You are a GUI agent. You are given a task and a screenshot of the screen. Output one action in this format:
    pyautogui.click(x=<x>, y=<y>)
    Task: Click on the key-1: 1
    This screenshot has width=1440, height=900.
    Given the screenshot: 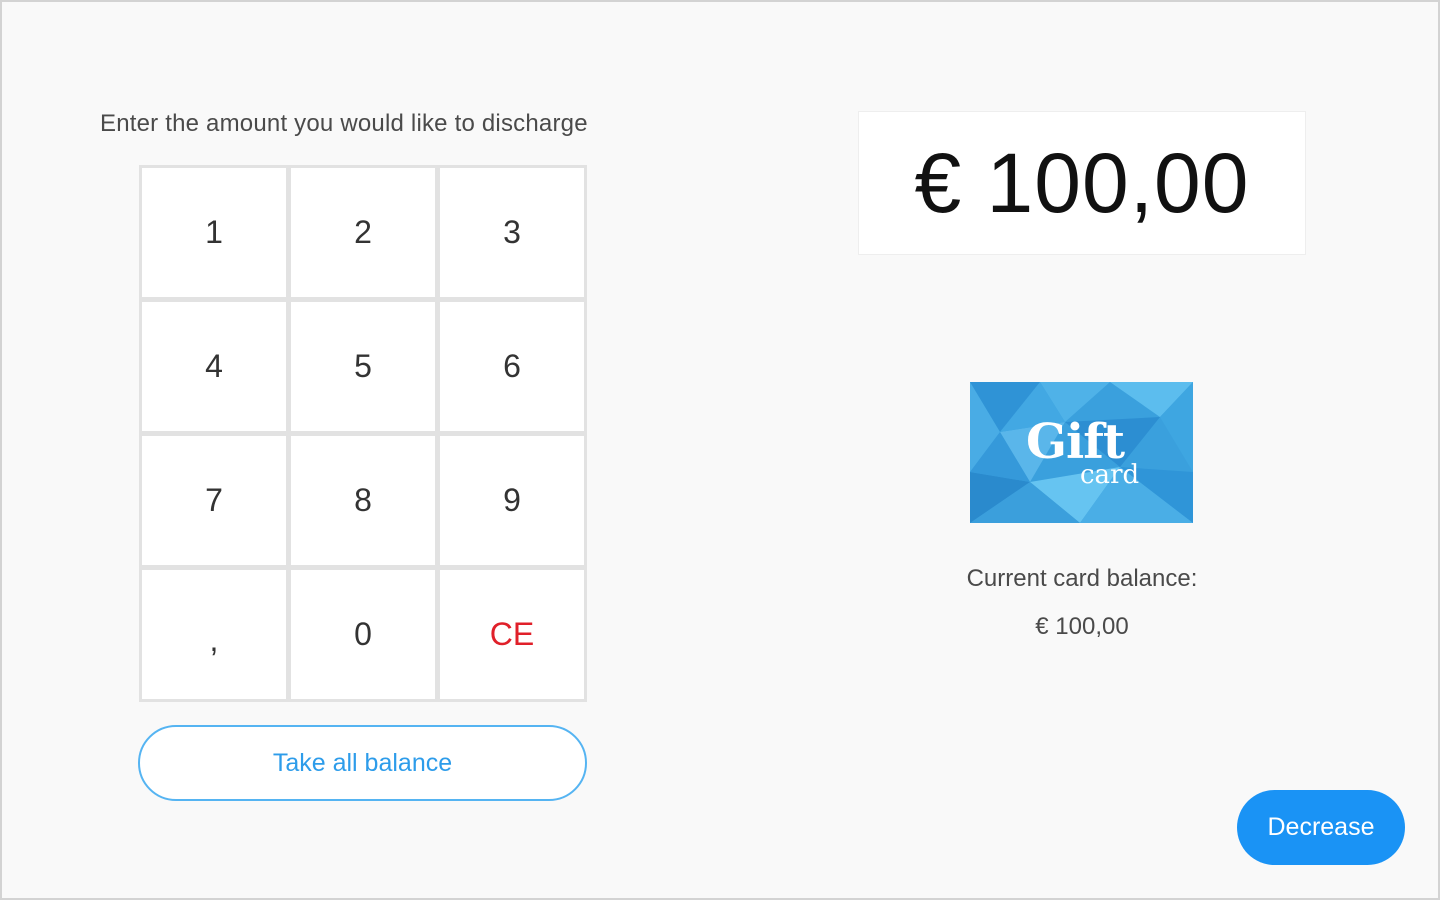 What is the action you would take?
    pyautogui.click(x=214, y=232)
    